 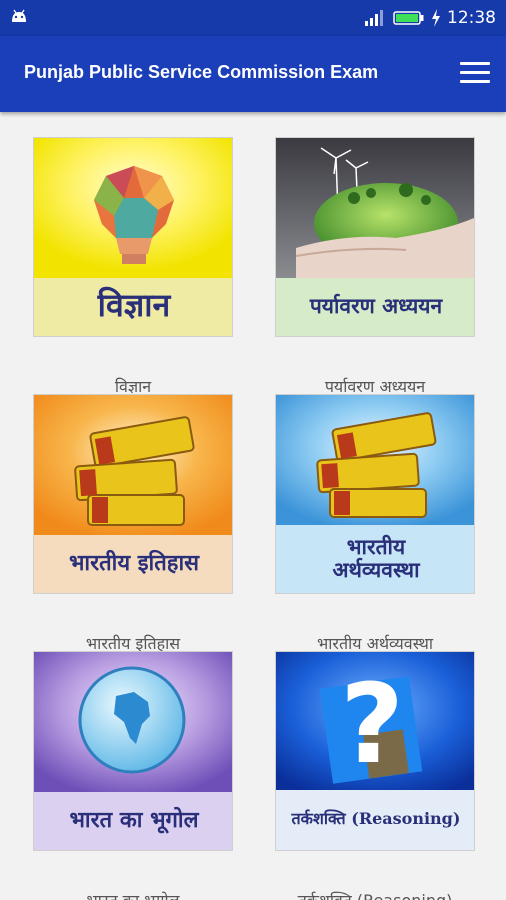 I want to click on tile-environment-label: पर्यावरण अध्ययन, so click(x=376, y=306).